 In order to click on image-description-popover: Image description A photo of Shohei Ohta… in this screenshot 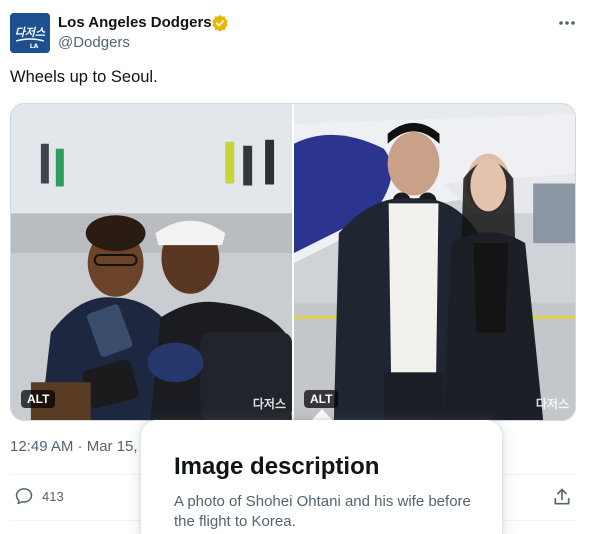, I will do `click(321, 477)`.